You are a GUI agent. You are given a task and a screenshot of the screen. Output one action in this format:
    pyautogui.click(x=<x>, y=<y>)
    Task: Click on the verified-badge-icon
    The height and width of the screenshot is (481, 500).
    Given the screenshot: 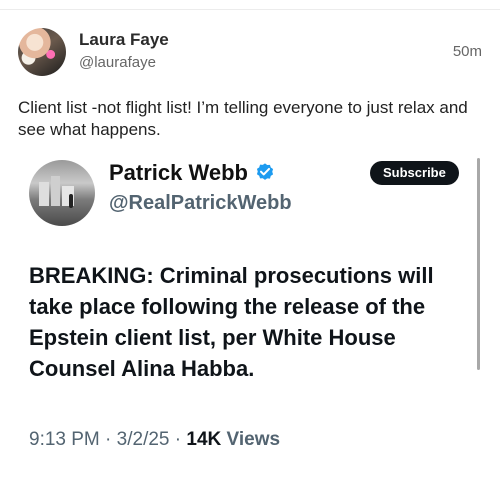 What is the action you would take?
    pyautogui.click(x=265, y=171)
    